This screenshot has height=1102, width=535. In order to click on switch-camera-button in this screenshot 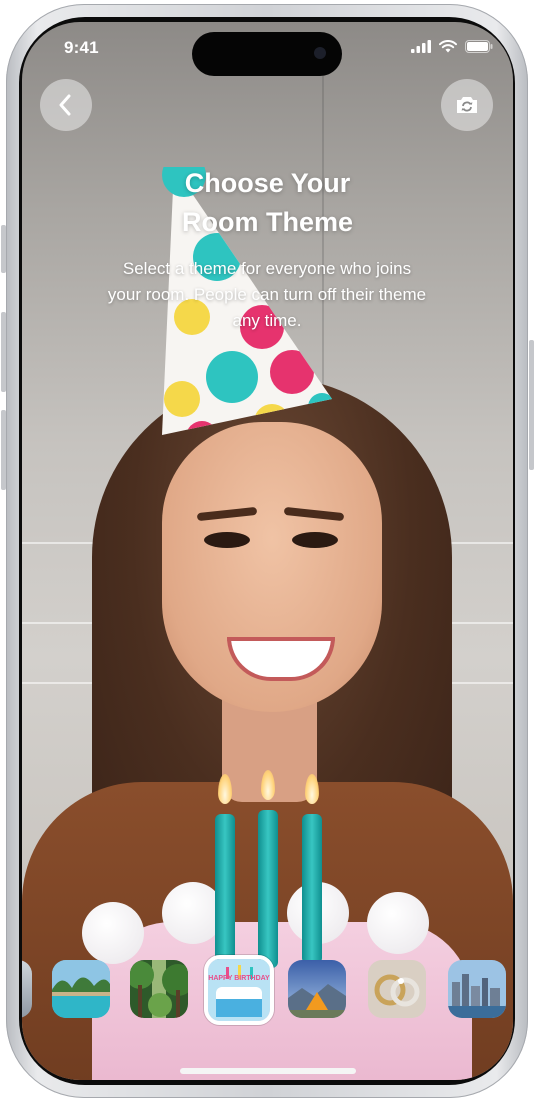, I will do `click(467, 105)`.